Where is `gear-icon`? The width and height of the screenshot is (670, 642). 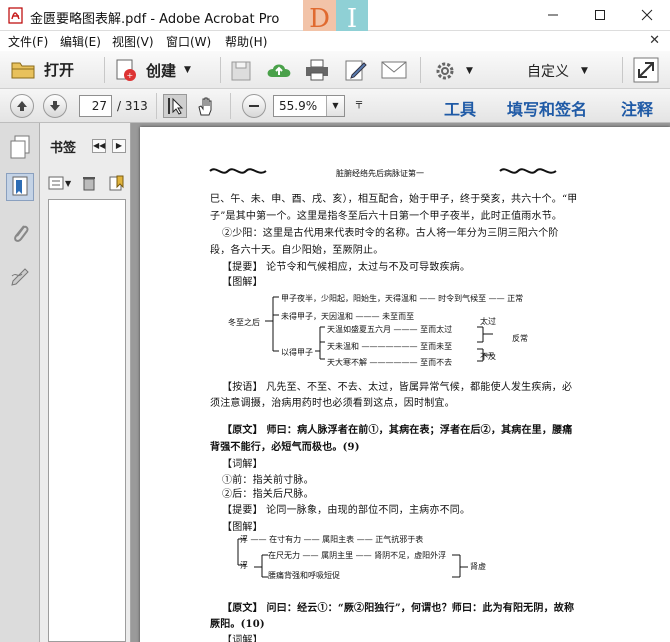
gear-icon is located at coordinates (445, 71).